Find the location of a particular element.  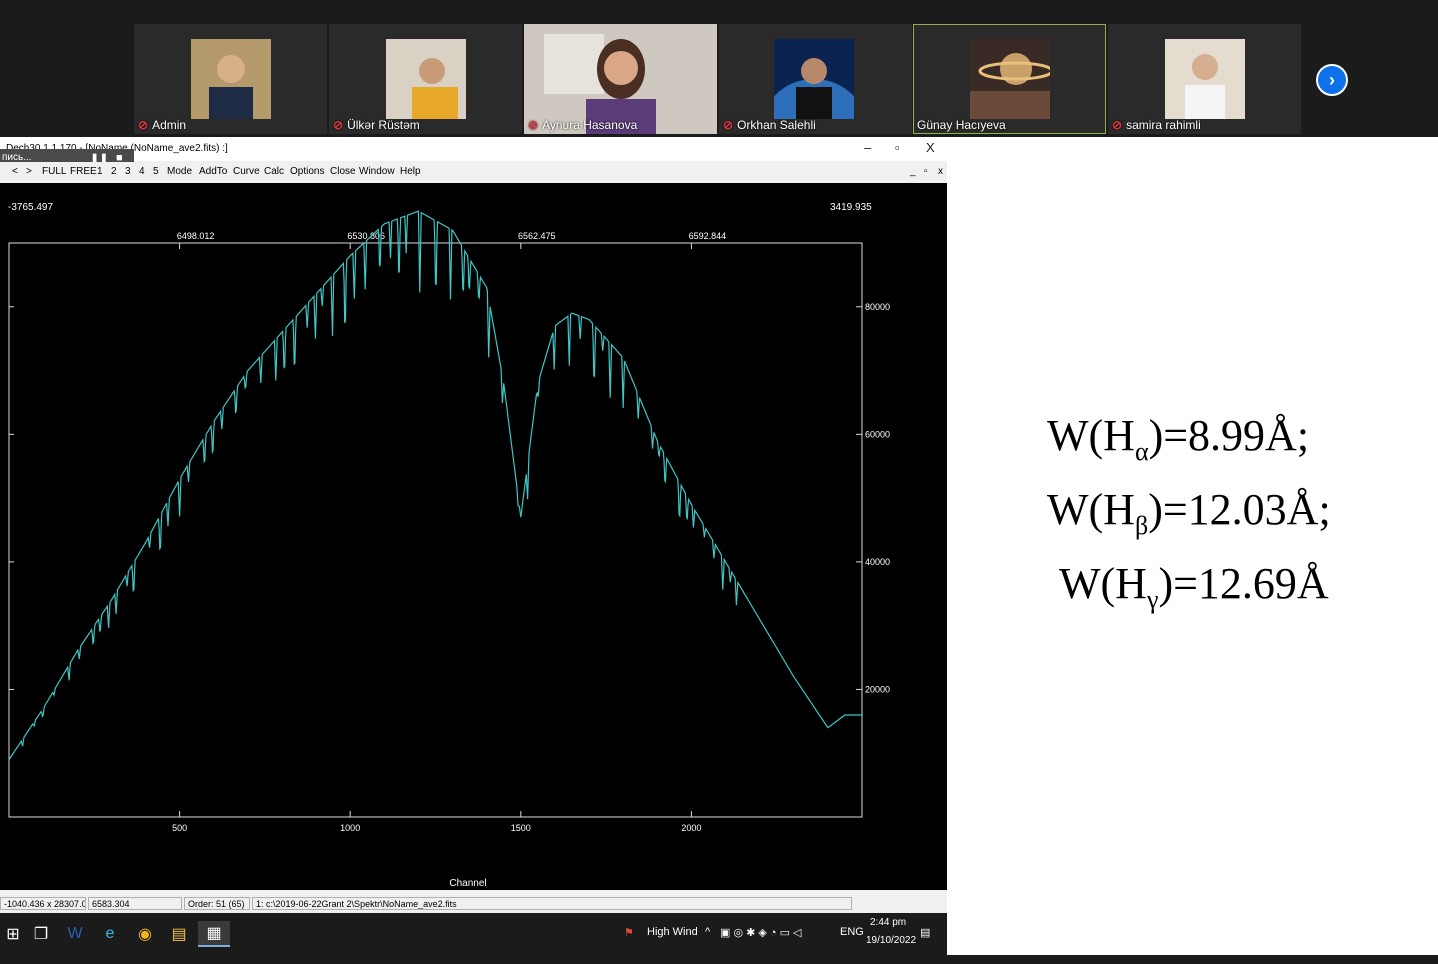

inner-restore-button: ▫ is located at coordinates (926, 171).